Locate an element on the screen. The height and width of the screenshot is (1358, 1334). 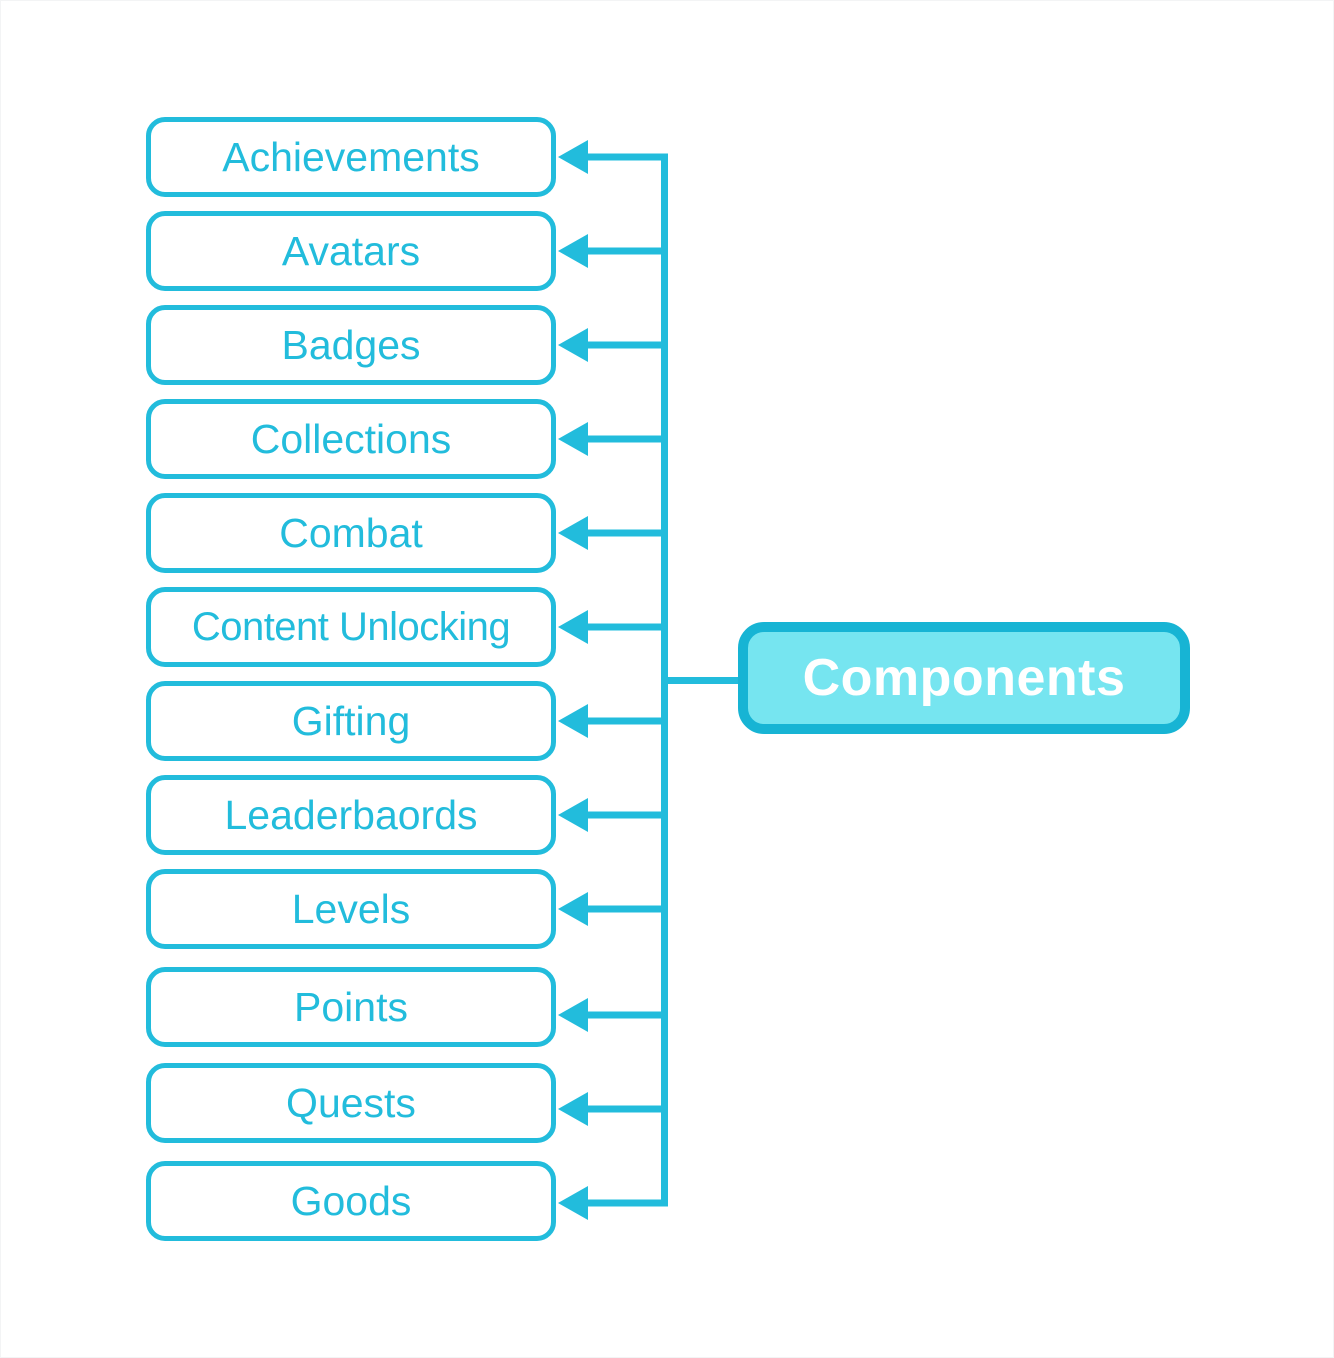
arrowheads is located at coordinates (573, 680).